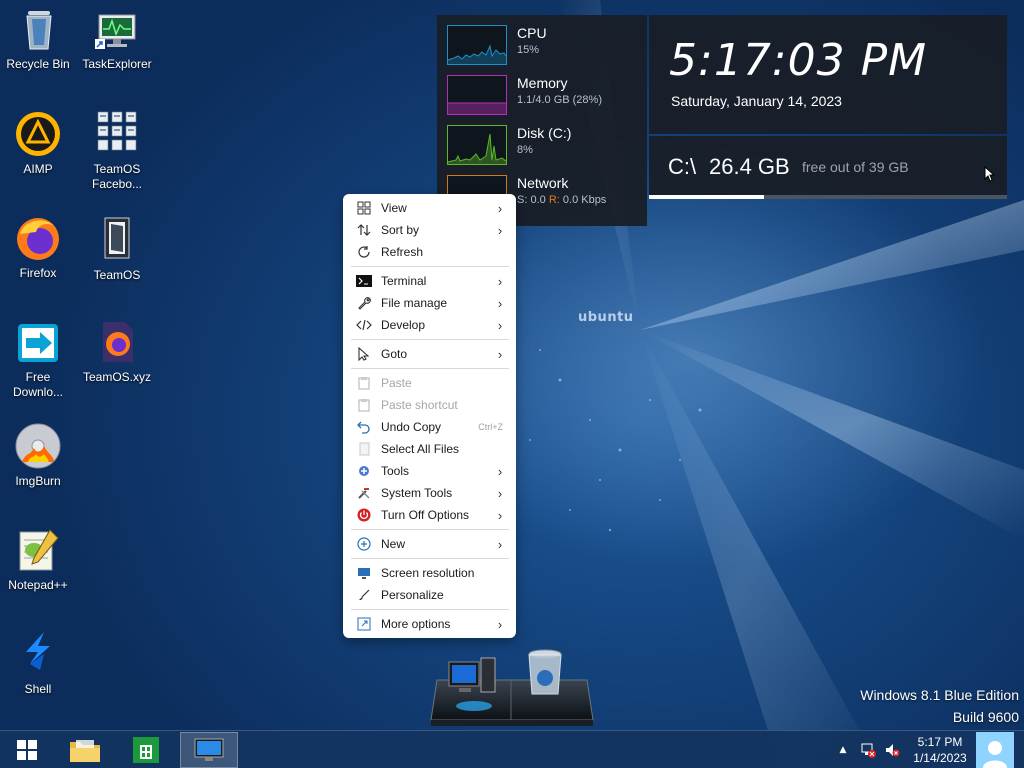 This screenshot has width=1024, height=768. Describe the element at coordinates (473, 678) in the screenshot. I see `this-pc-dock-icon` at that location.